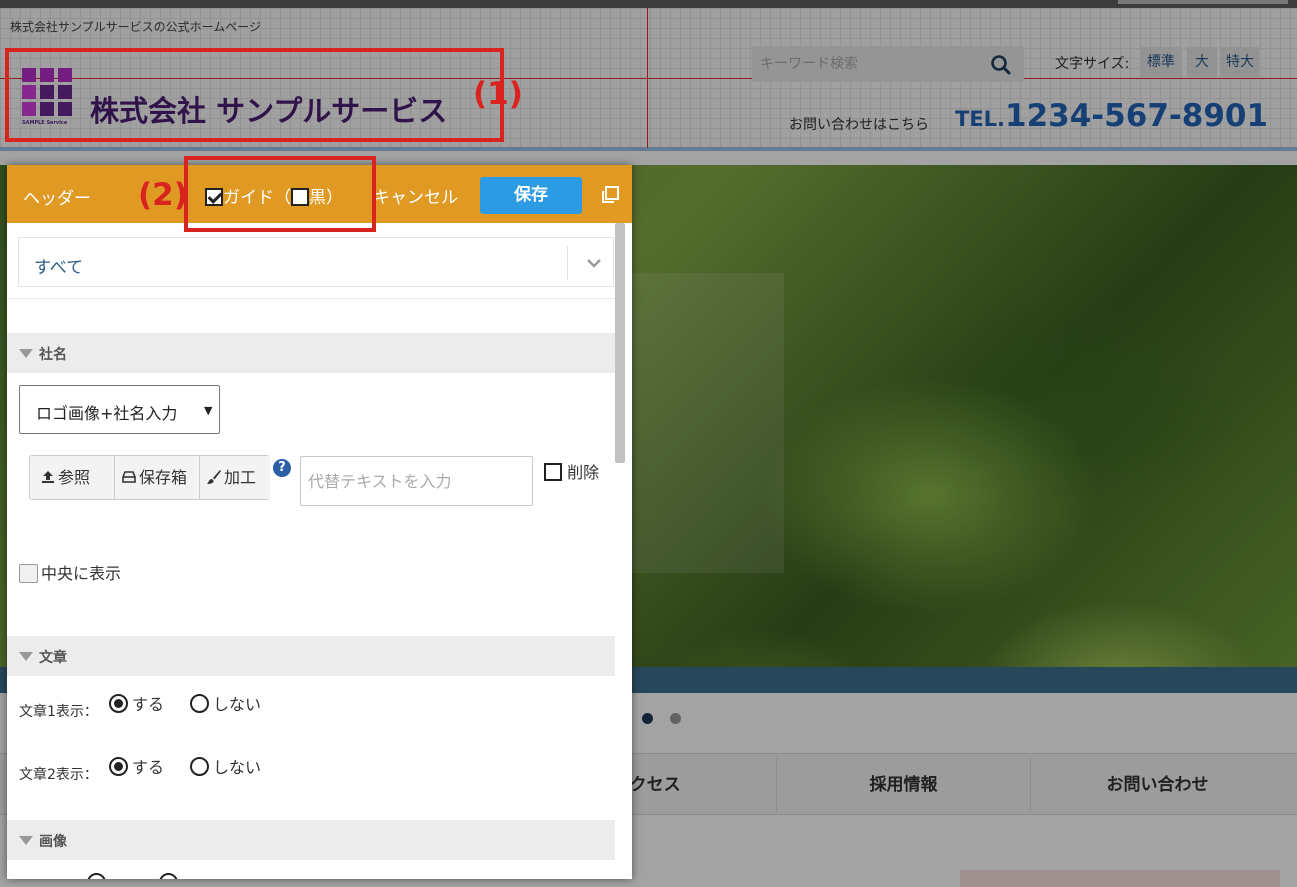 This screenshot has width=1297, height=887. Describe the element at coordinates (583, 472) in the screenshot. I see `delete-label: 削除` at that location.